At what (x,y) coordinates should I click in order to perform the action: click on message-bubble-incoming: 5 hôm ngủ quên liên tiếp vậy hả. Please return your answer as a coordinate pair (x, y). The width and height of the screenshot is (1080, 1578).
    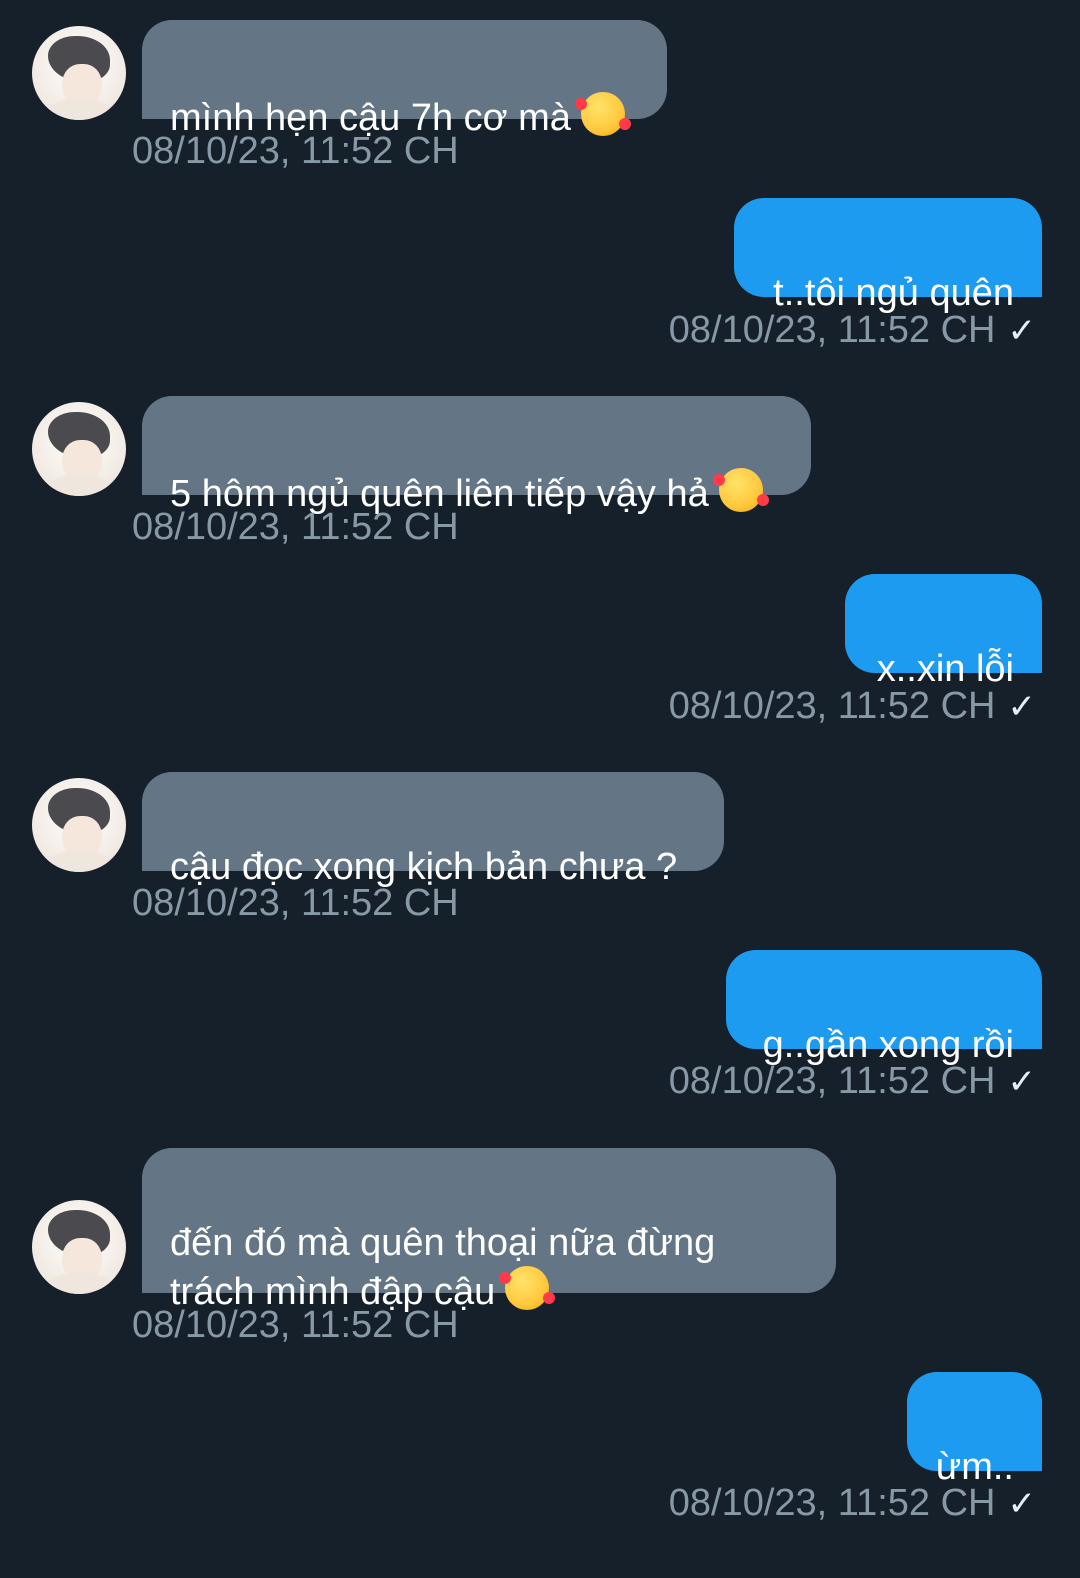
    Looking at the image, I should click on (476, 455).